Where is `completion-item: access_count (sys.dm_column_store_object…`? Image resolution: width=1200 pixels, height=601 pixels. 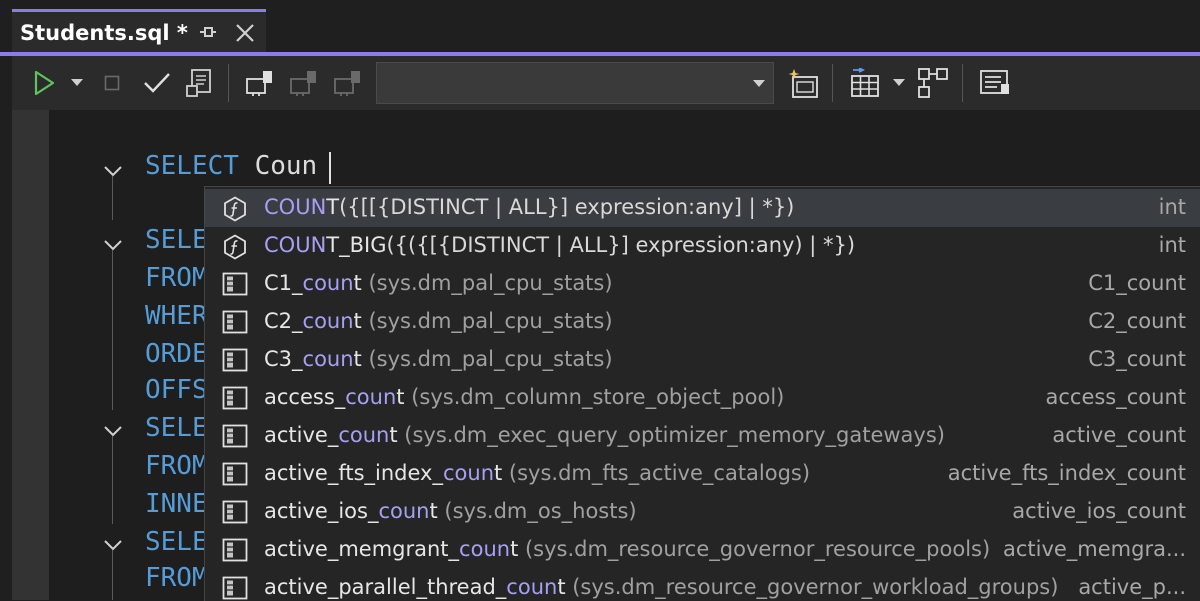 completion-item: access_count (sys.dm_column_store_object… is located at coordinates (702, 398).